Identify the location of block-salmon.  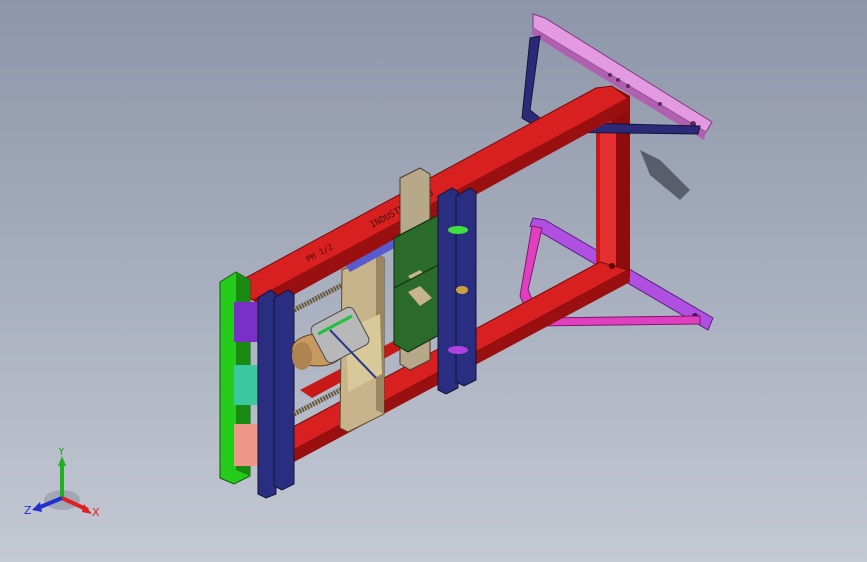
(247, 445).